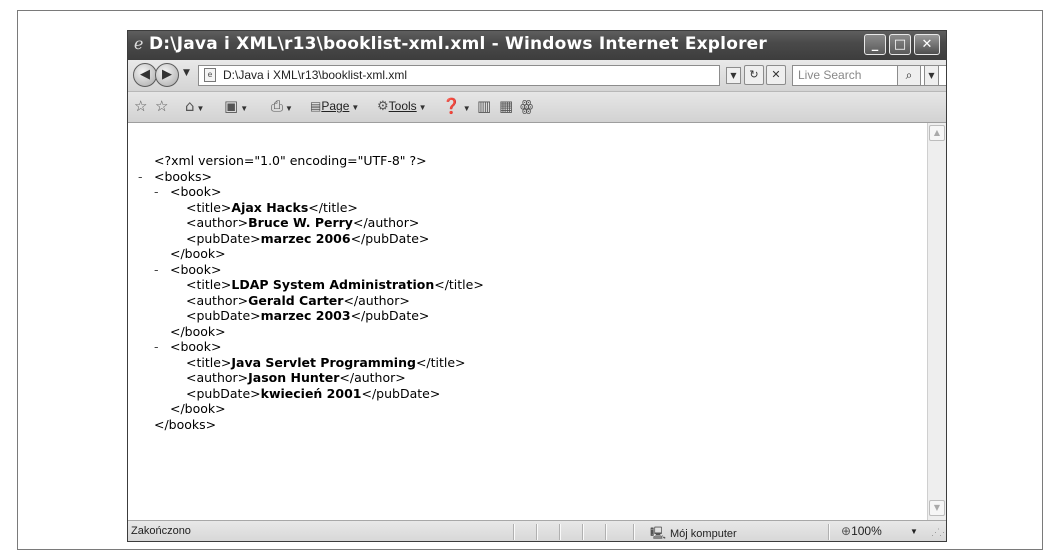 Image resolution: width=1061 pixels, height=559 pixels. I want to click on magnifier-icon: ⌕, so click(909, 75).